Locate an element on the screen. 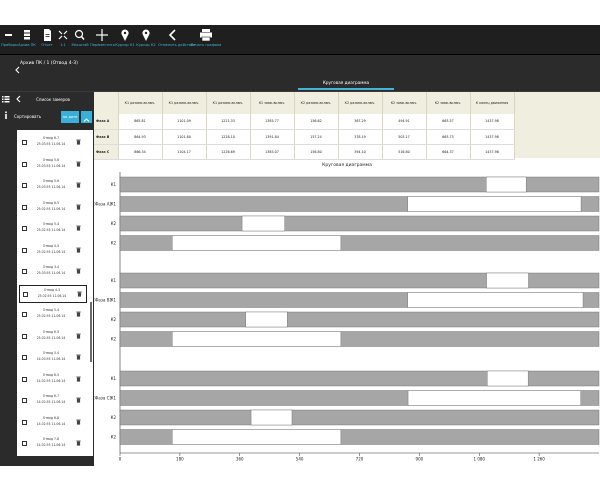 Image resolution: width=600 pixels, height=500 pixels. tab-bar: Круговая диаграмма is located at coordinates (300, 83).